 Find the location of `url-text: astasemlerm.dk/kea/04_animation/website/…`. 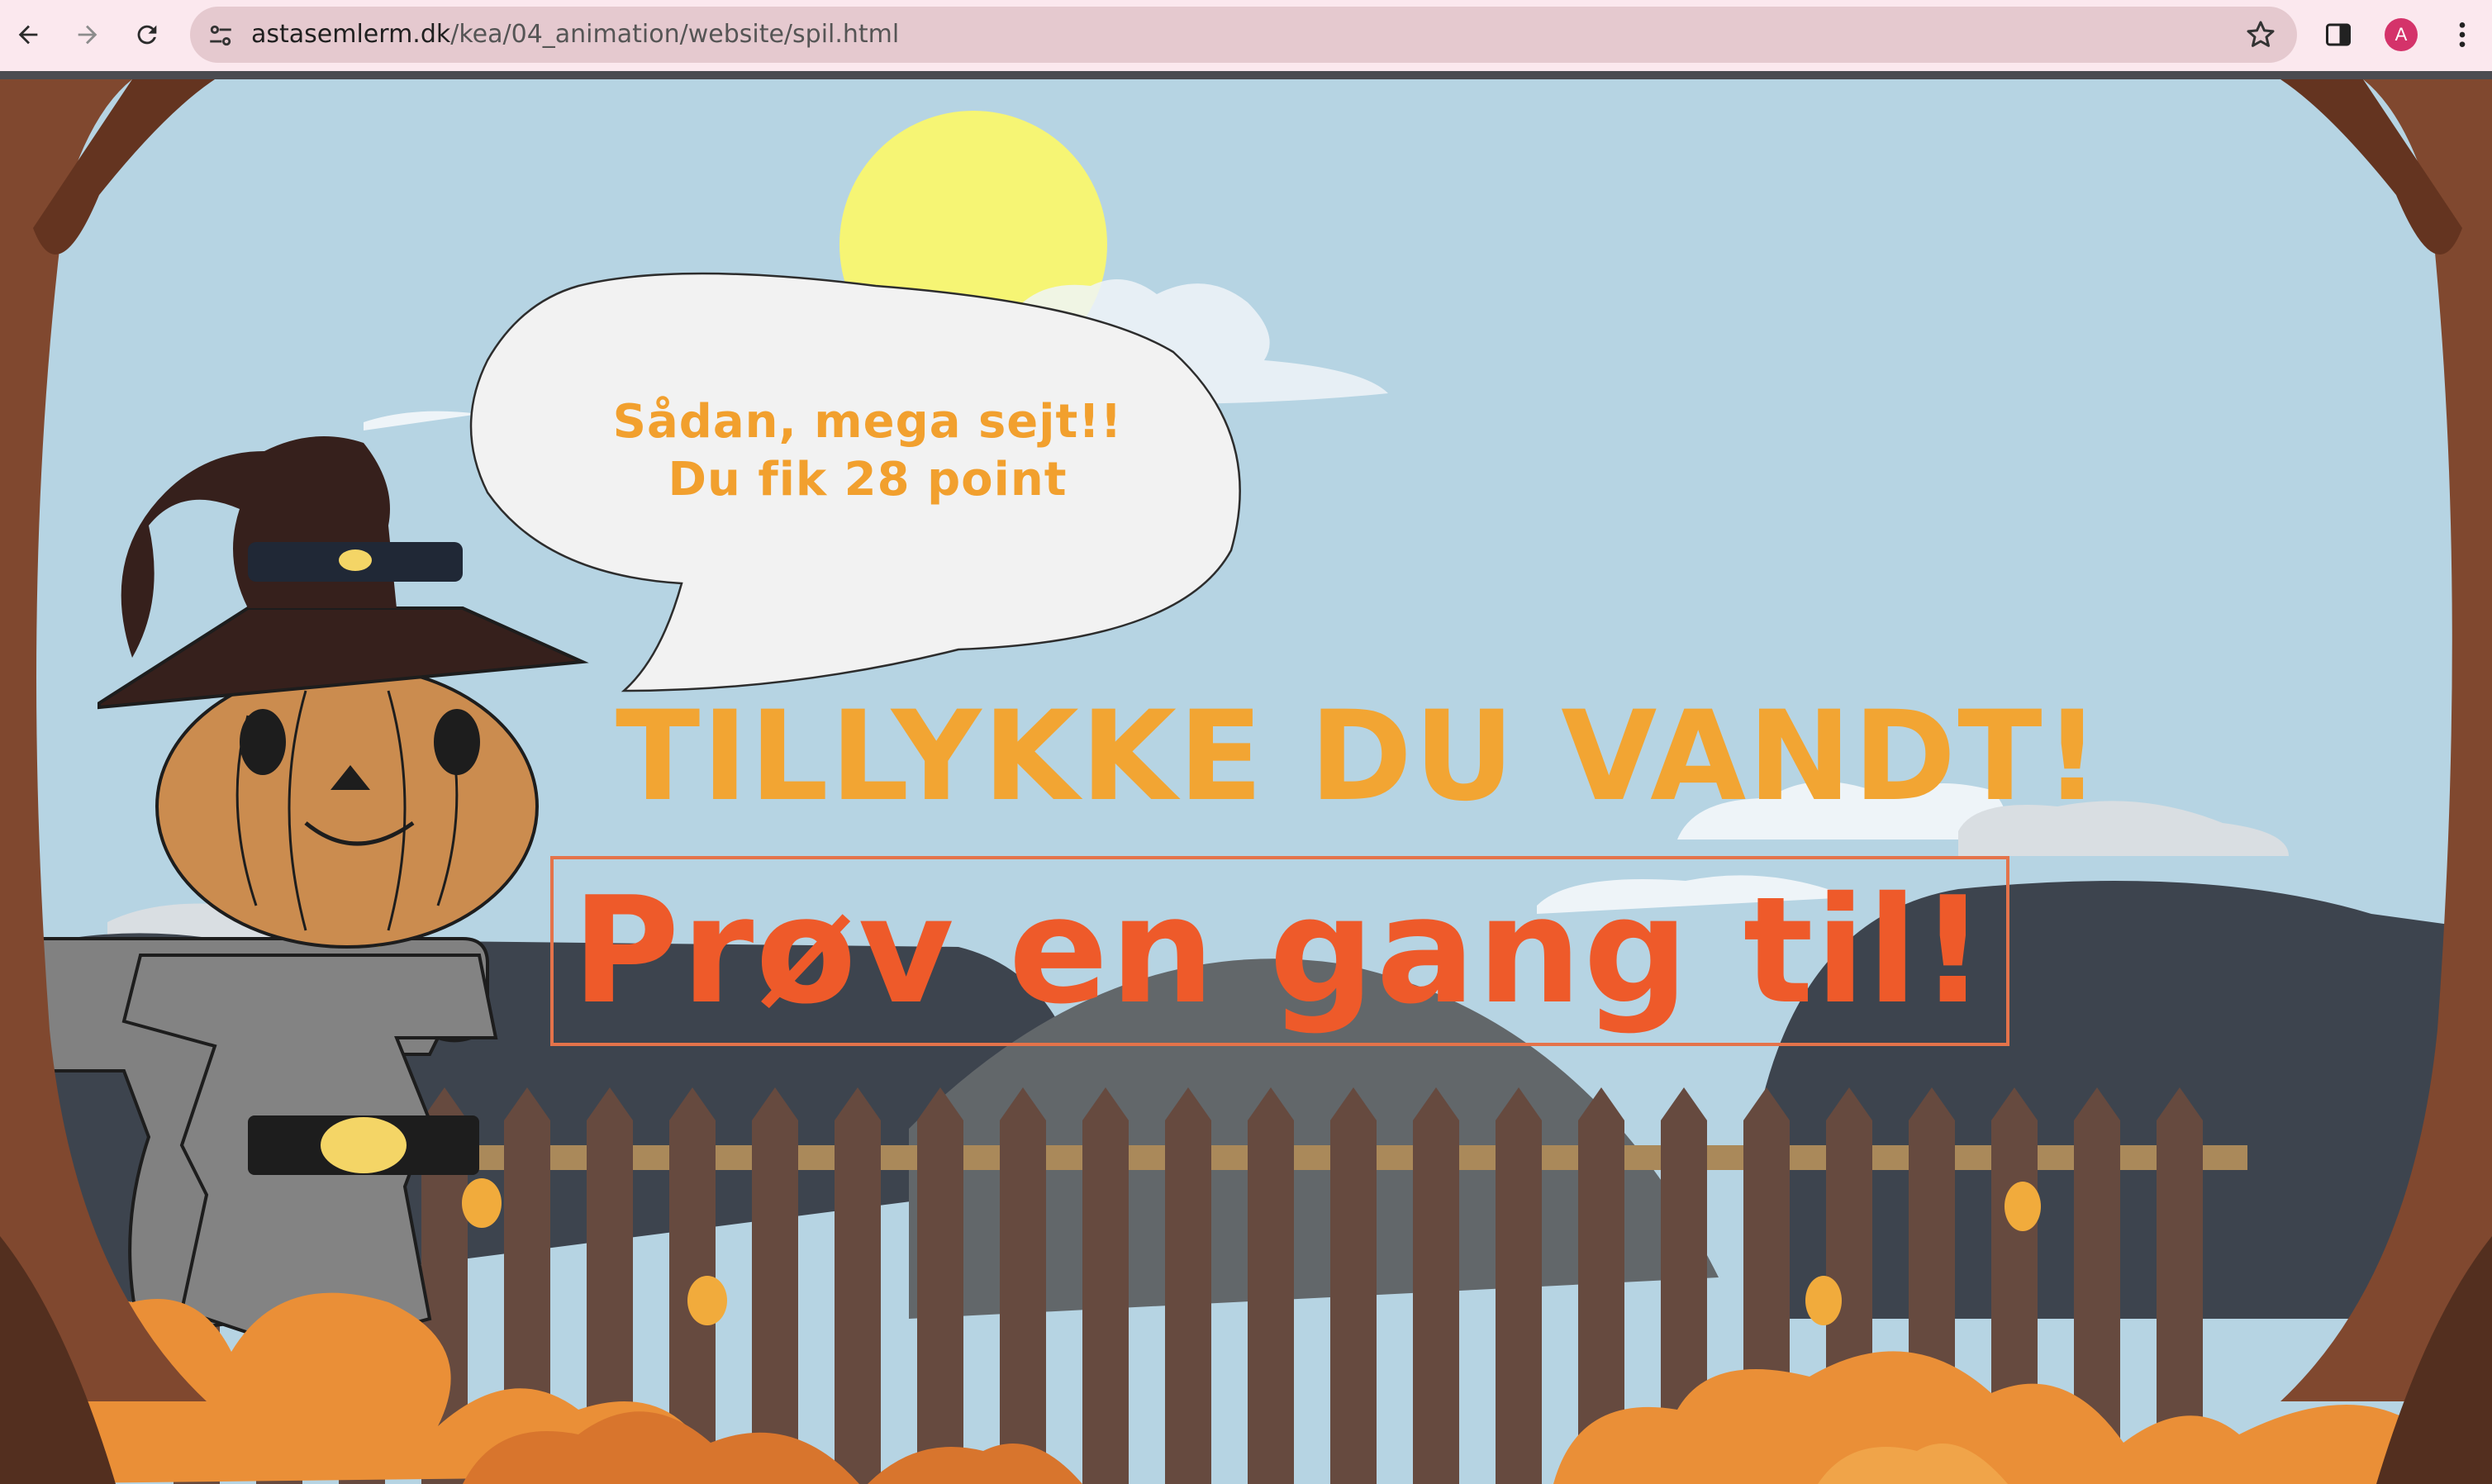

url-text: astasemlerm.dk/kea/04_animation/website/… is located at coordinates (575, 35).